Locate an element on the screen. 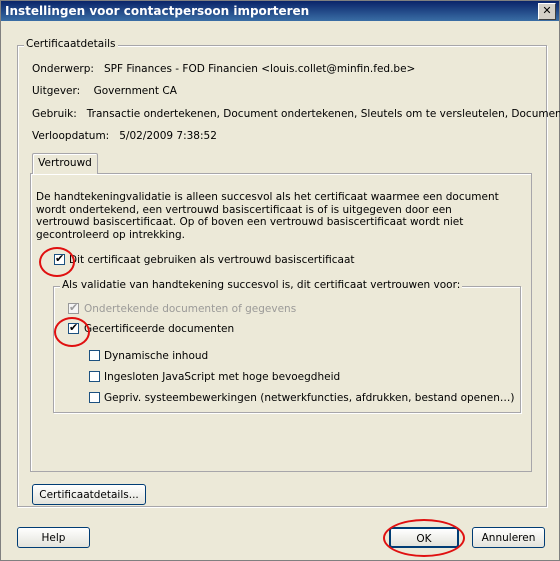 This screenshot has width=560, height=561. certified-docs-checkbox is located at coordinates (73, 327).